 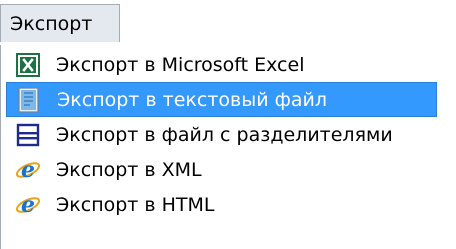 I want to click on menu-item-export-excel: Экспорт в Microsoft Excel, so click(x=231, y=64).